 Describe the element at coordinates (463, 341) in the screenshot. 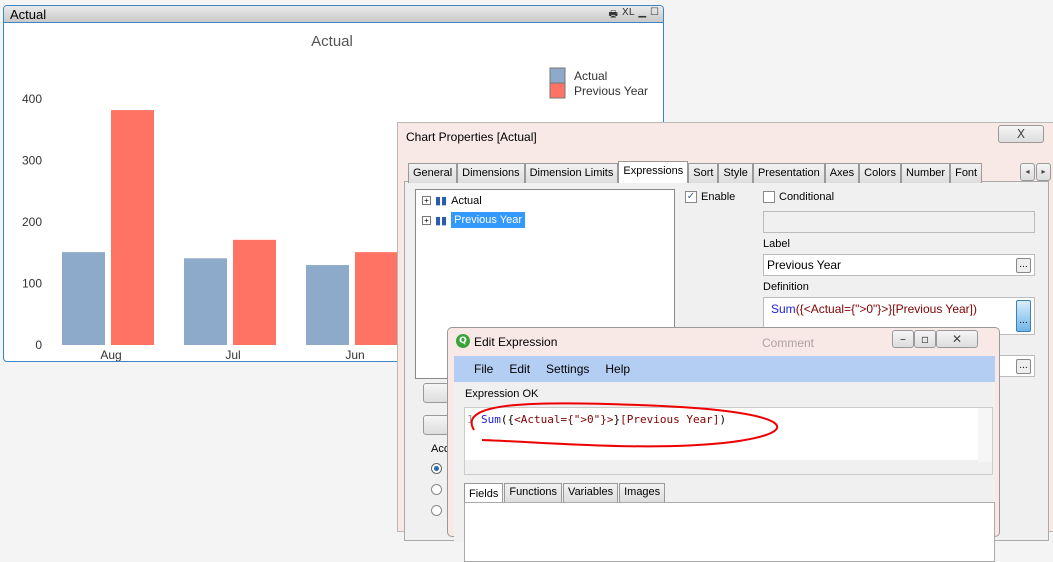

I see `qlikview-logo-icon: Q` at that location.